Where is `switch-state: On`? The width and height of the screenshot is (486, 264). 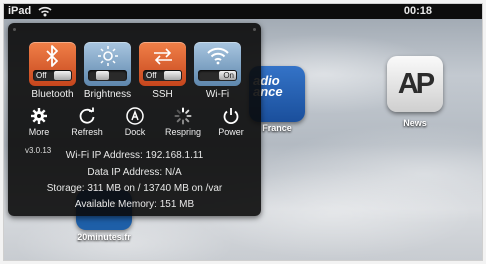 switch-state: On is located at coordinates (228, 75).